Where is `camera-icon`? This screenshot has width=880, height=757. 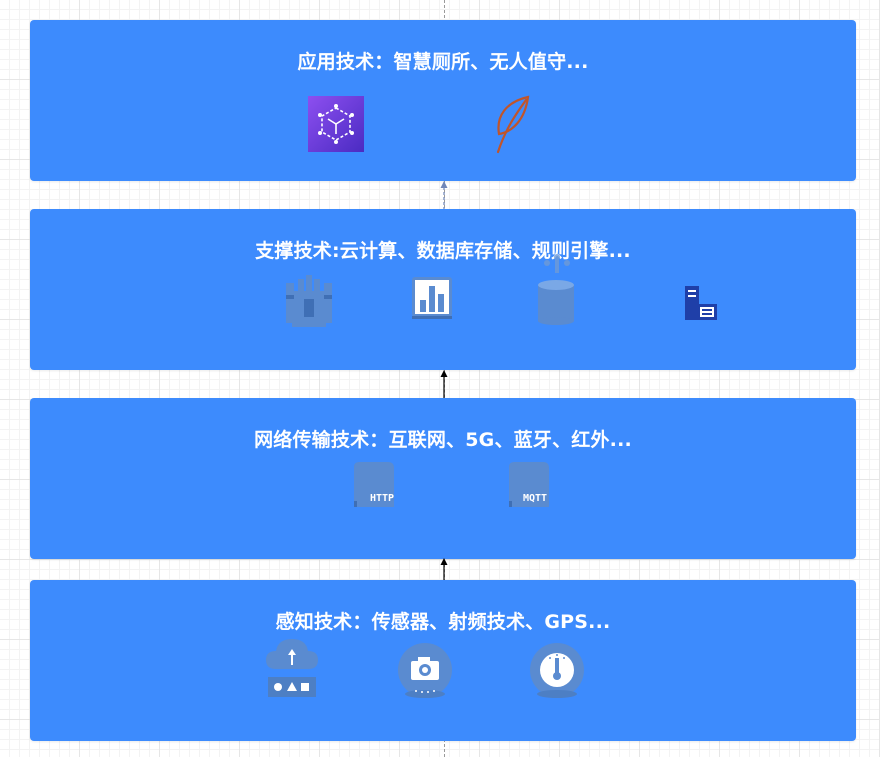
camera-icon is located at coordinates (425, 672).